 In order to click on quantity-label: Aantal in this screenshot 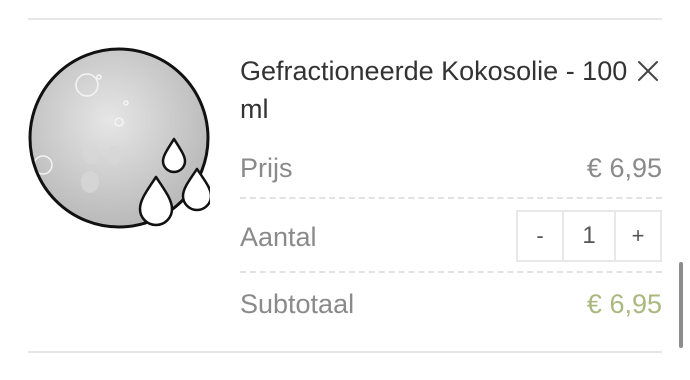, I will do `click(278, 237)`.